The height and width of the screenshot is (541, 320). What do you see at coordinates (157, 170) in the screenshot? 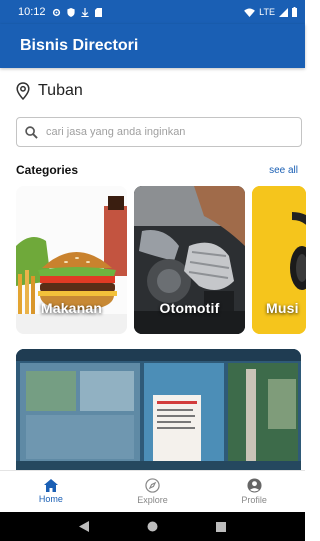
I see `categories-header: Categories see all` at bounding box center [157, 170].